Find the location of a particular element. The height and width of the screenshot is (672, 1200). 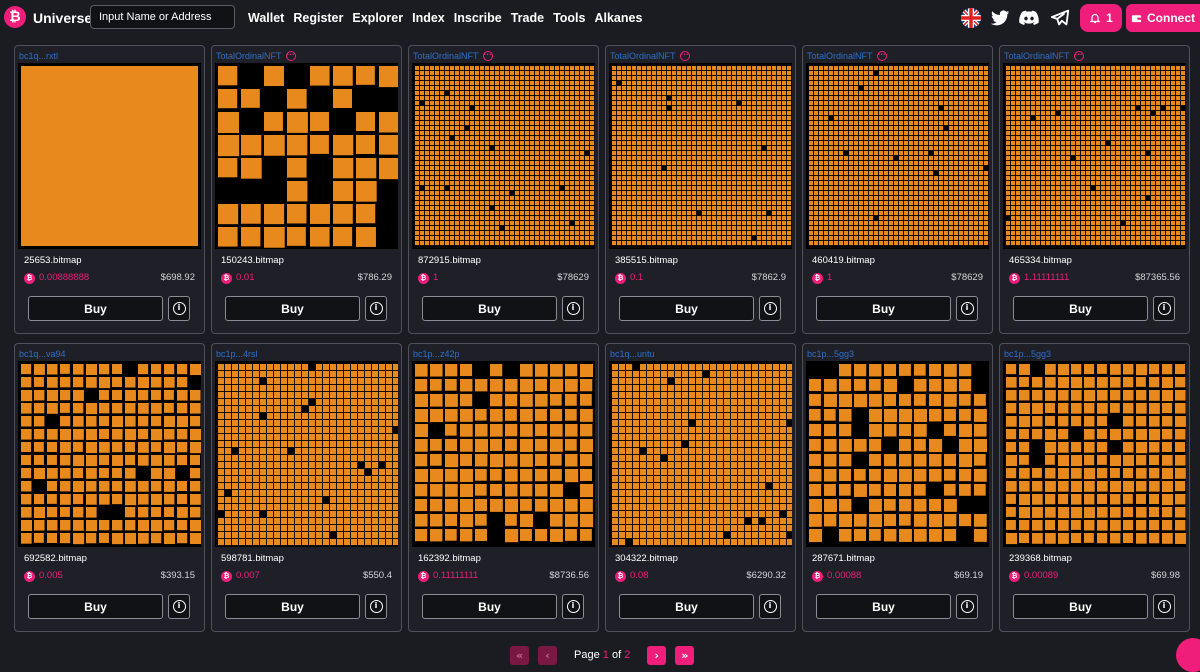

owner-link: bc1p...4rsl is located at coordinates (237, 354).